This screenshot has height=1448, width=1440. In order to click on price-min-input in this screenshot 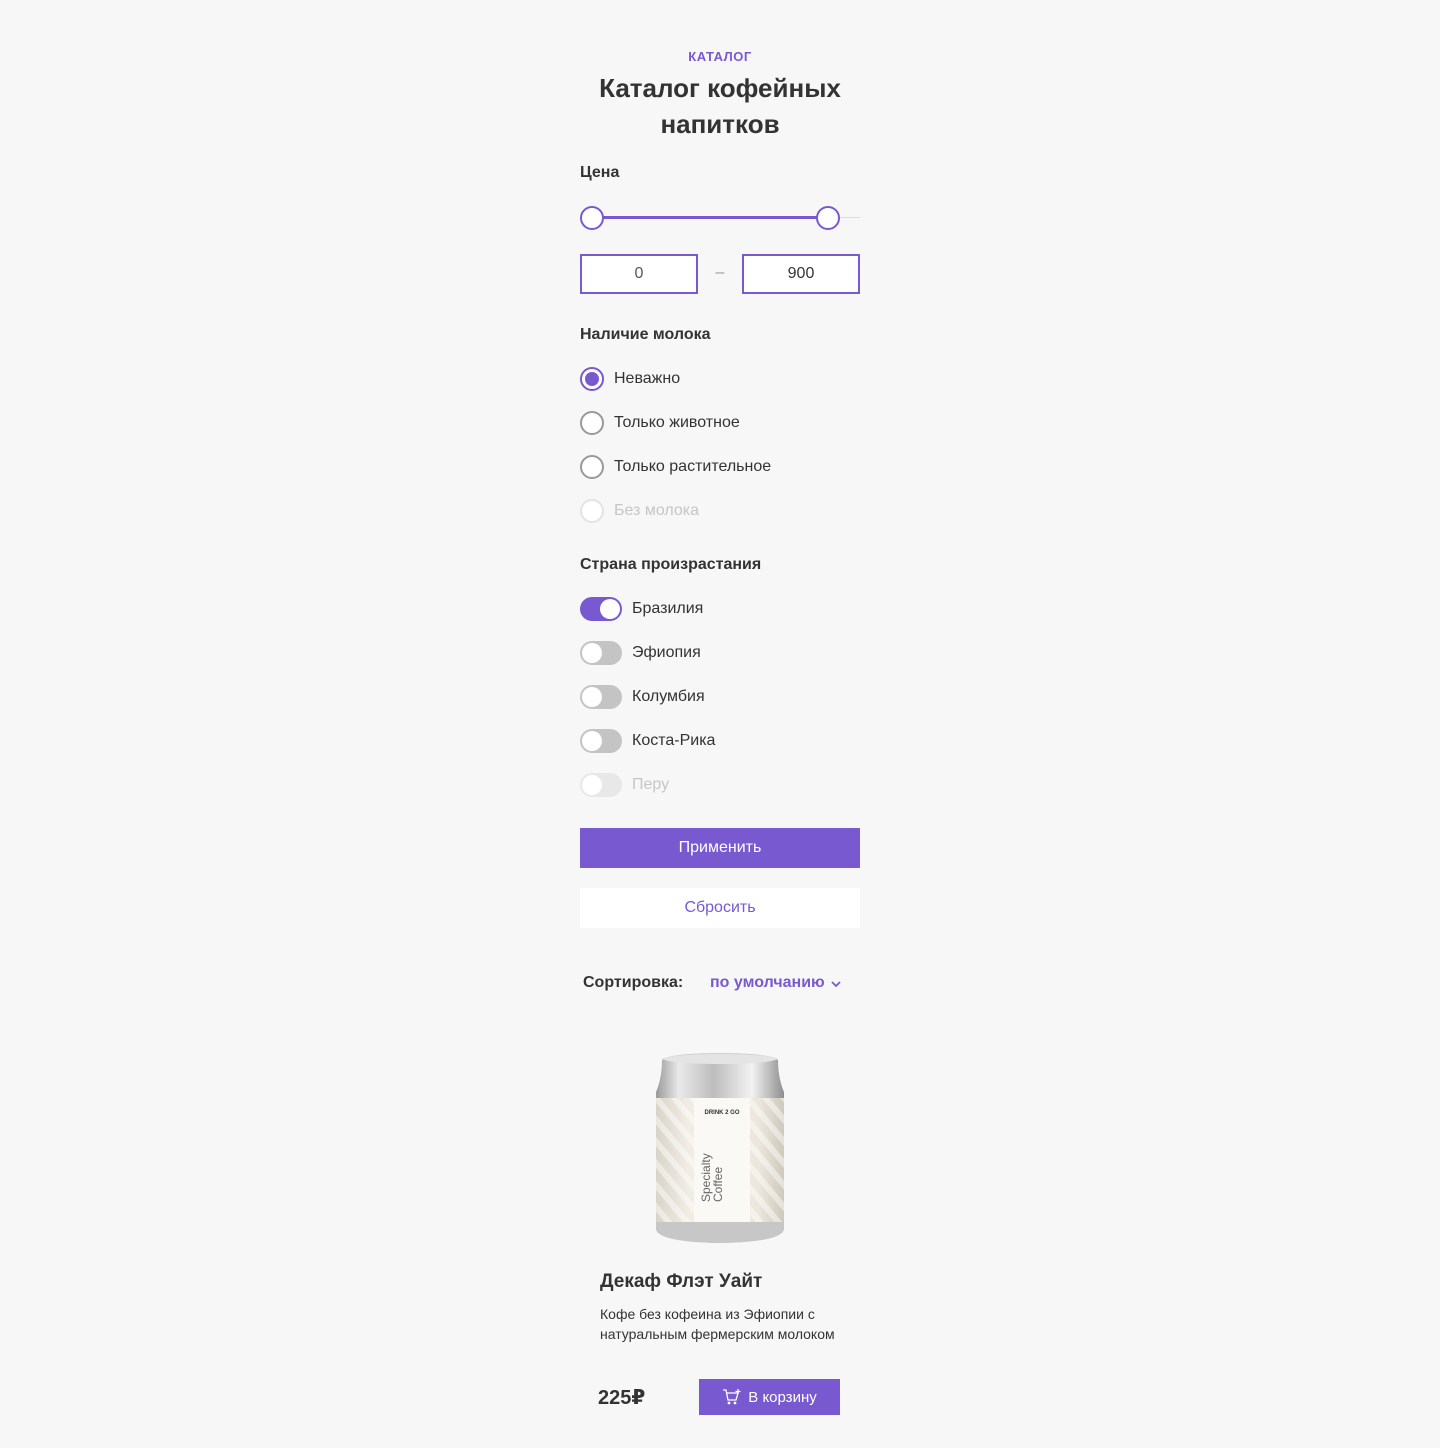, I will do `click(639, 274)`.